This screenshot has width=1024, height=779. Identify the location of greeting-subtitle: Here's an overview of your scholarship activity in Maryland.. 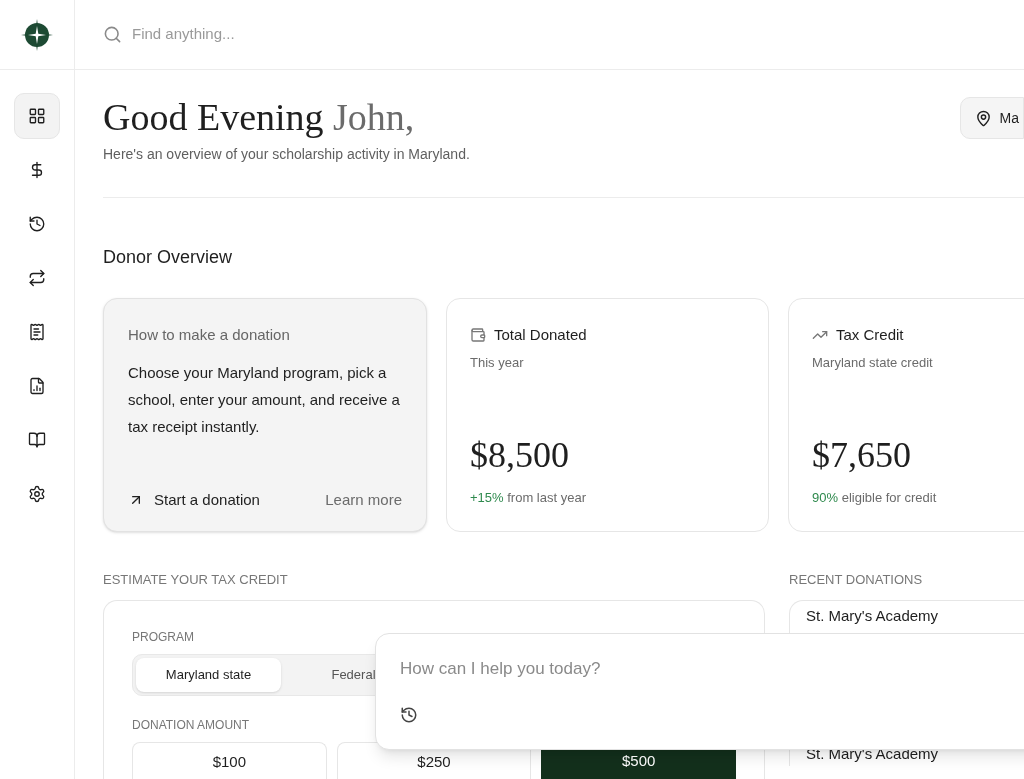
(286, 154).